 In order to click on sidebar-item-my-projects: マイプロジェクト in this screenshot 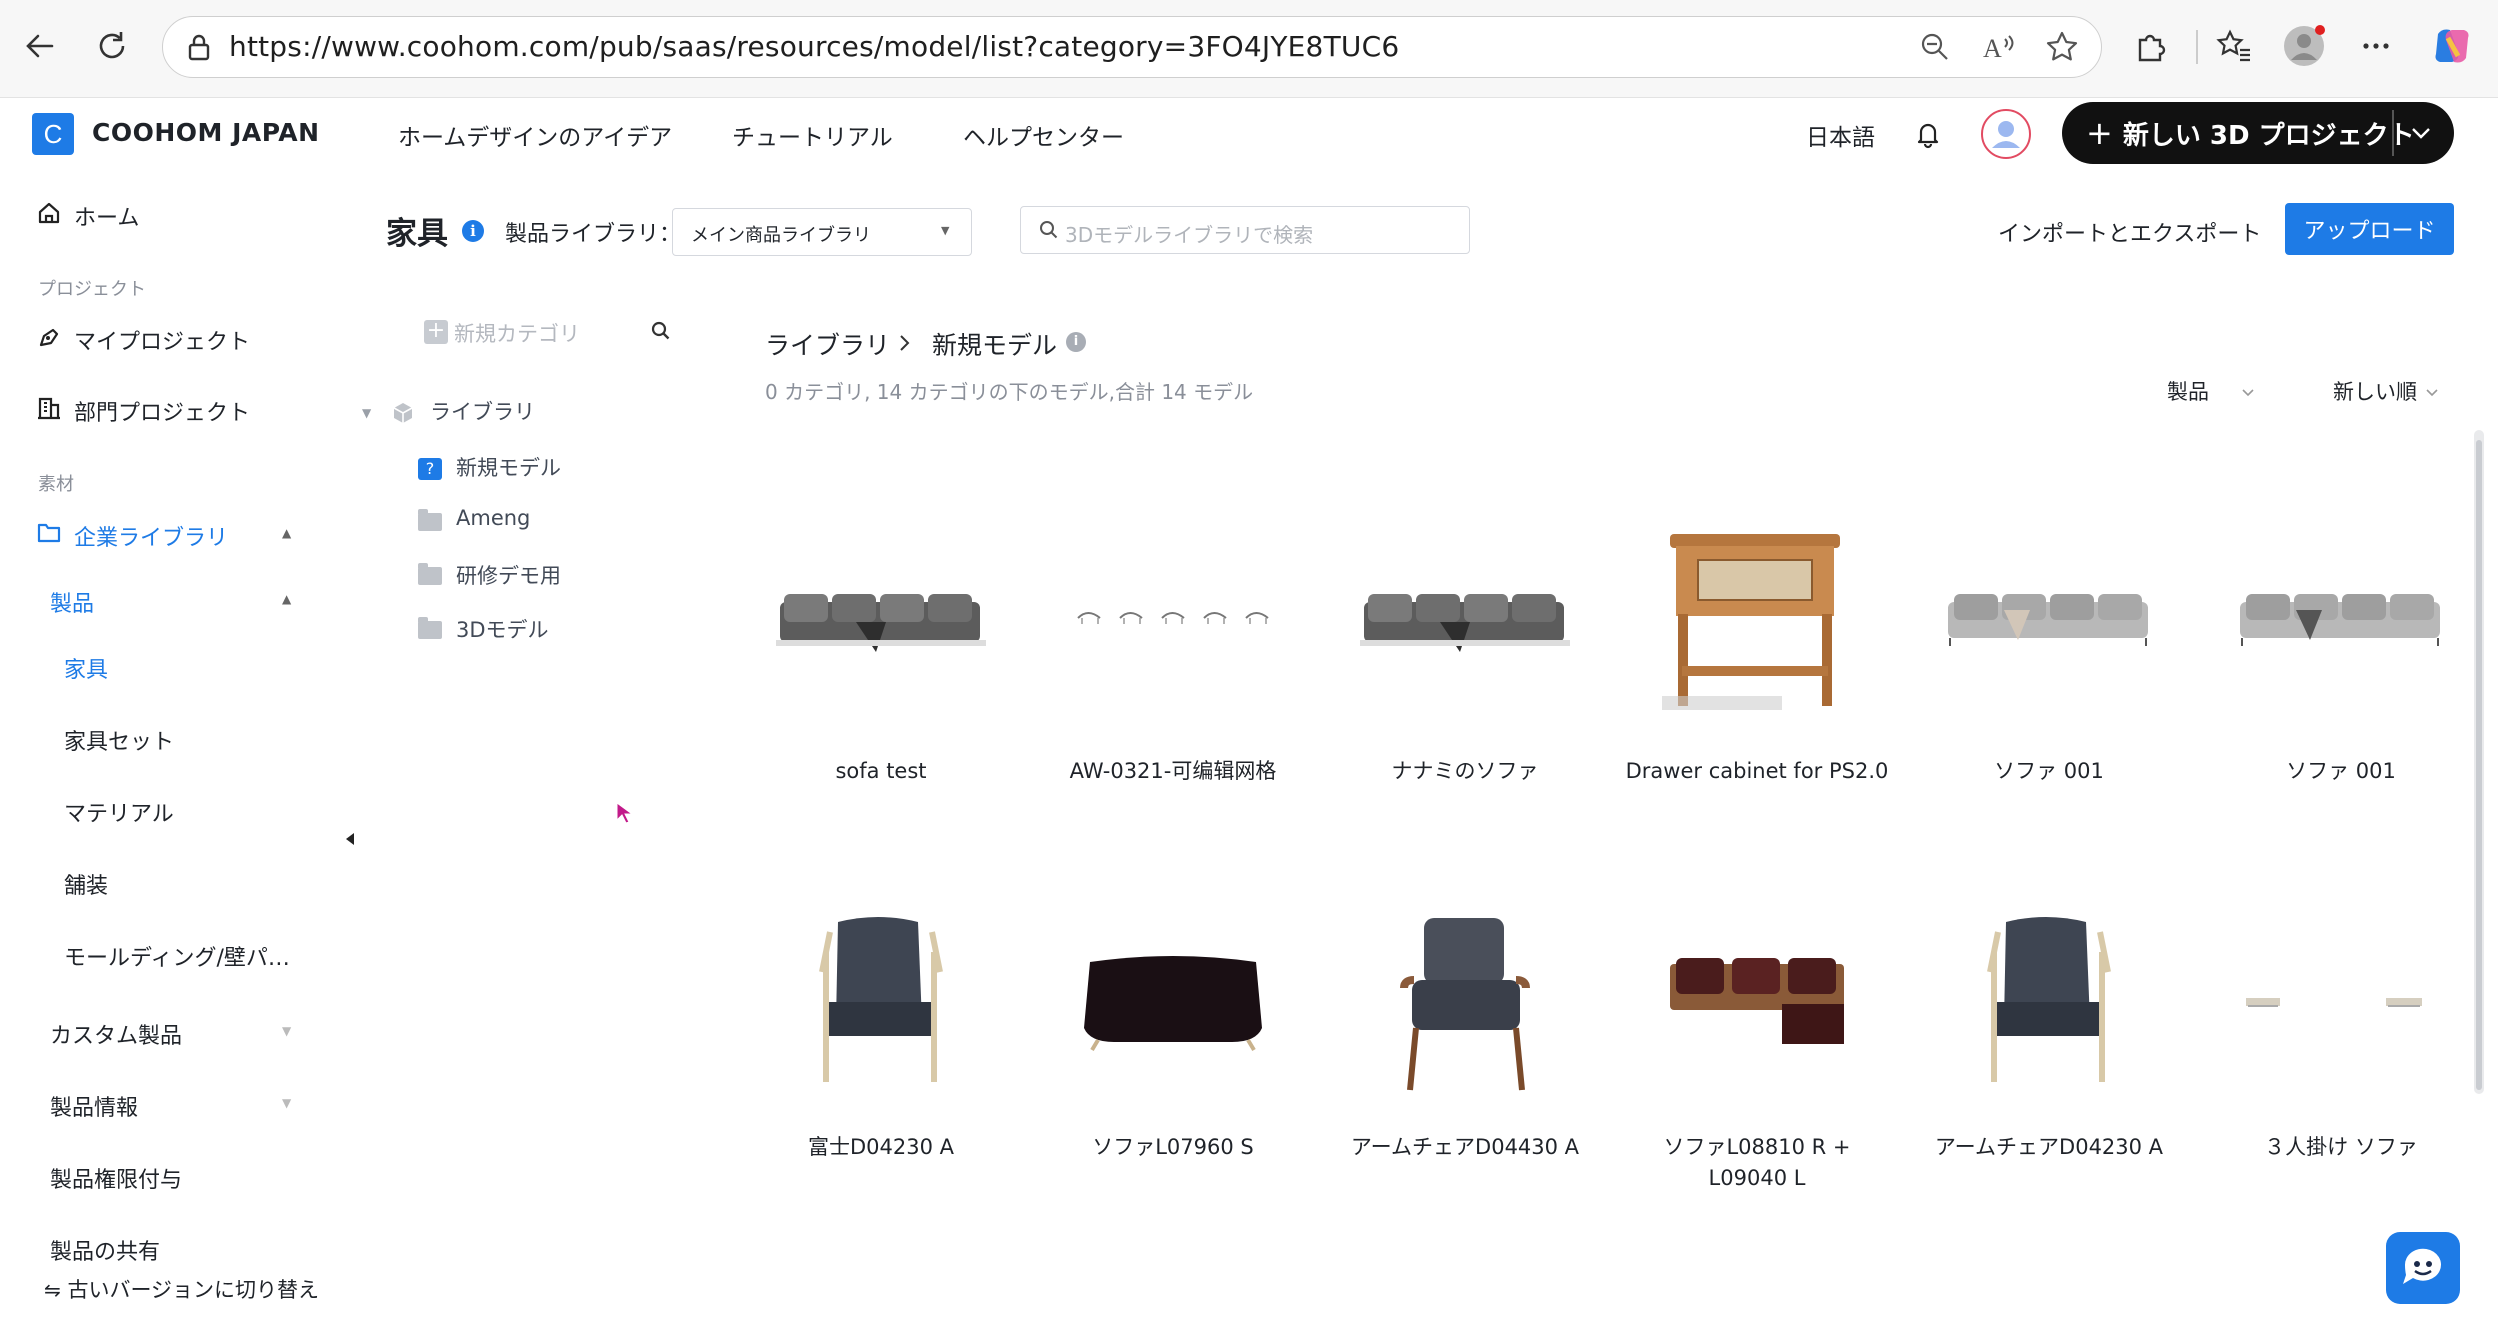, I will do `click(162, 340)`.